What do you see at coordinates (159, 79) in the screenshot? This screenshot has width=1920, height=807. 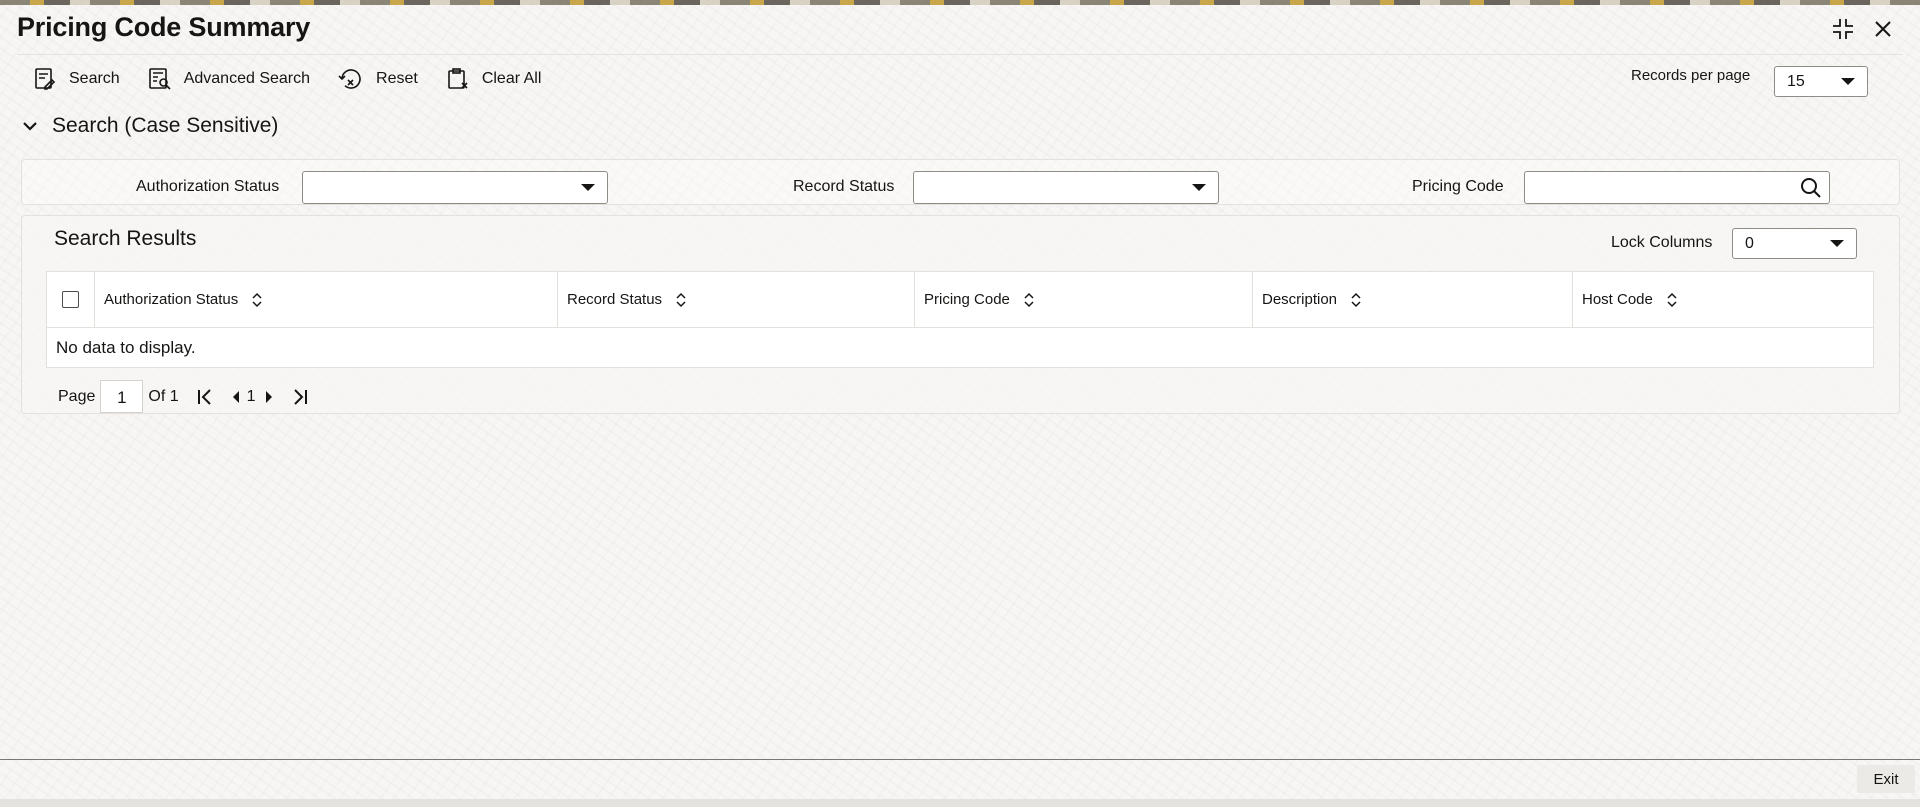 I see `advanced-search-icon` at bounding box center [159, 79].